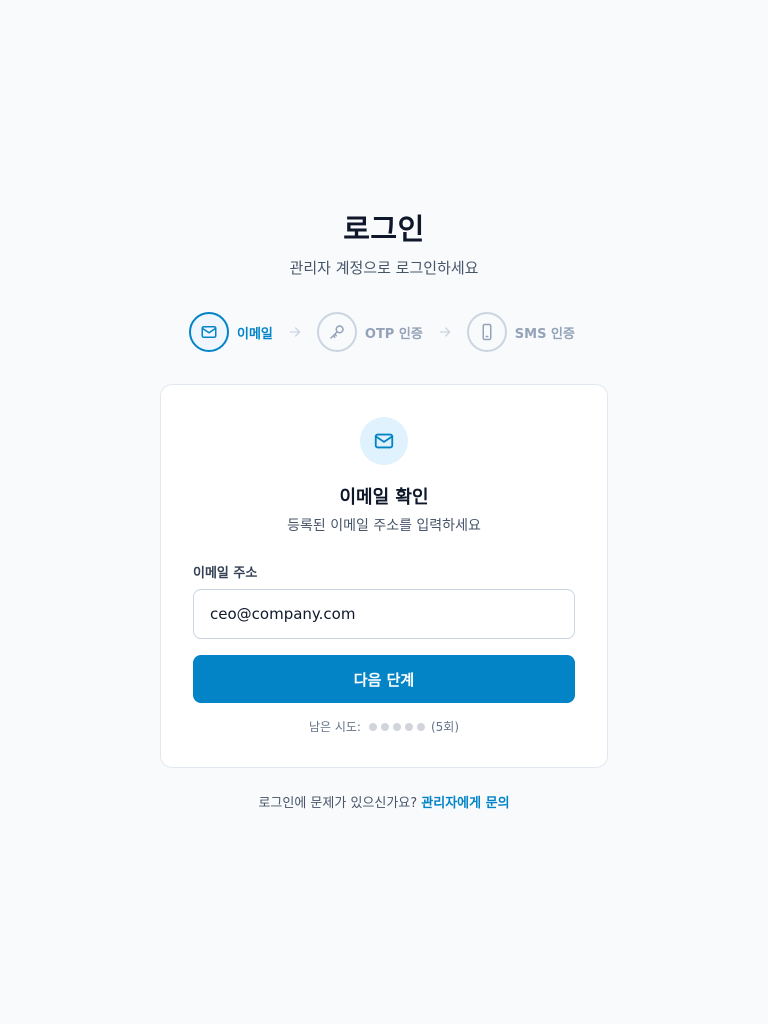 Image resolution: width=768 pixels, height=1024 pixels. Describe the element at coordinates (384, 497) in the screenshot. I see `card-title: 이메일 확인` at that location.